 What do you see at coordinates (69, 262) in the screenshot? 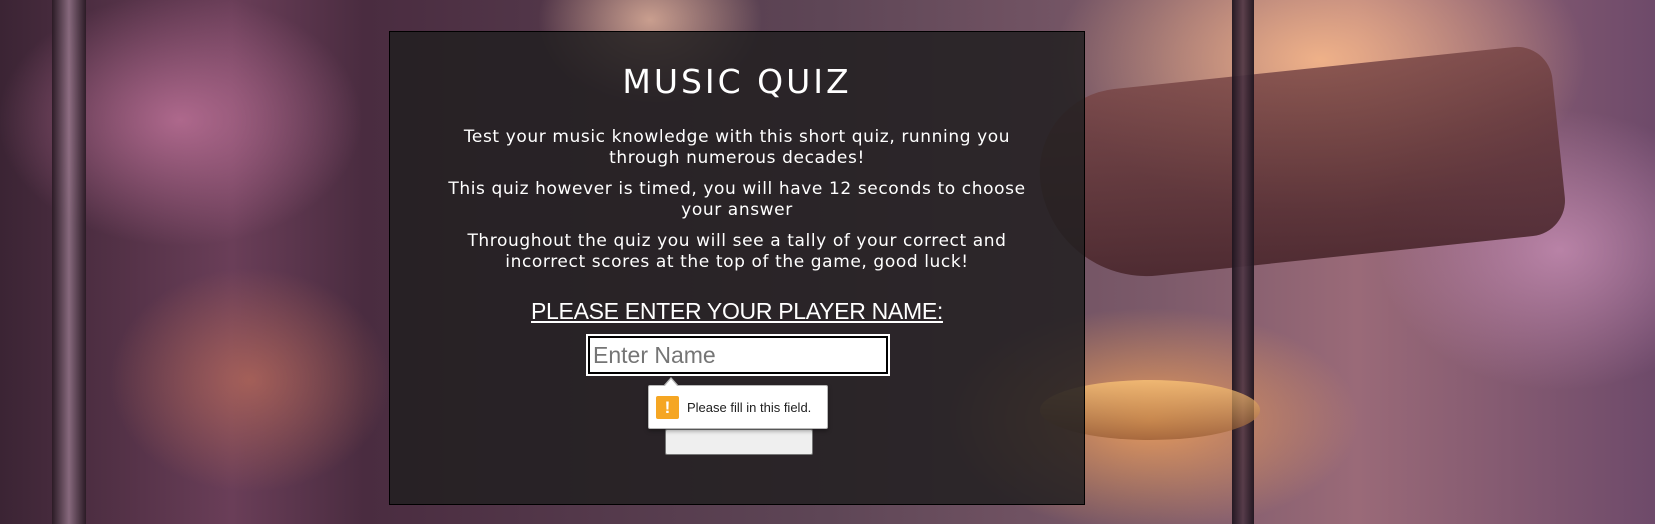
I see `cymbal-stand` at bounding box center [69, 262].